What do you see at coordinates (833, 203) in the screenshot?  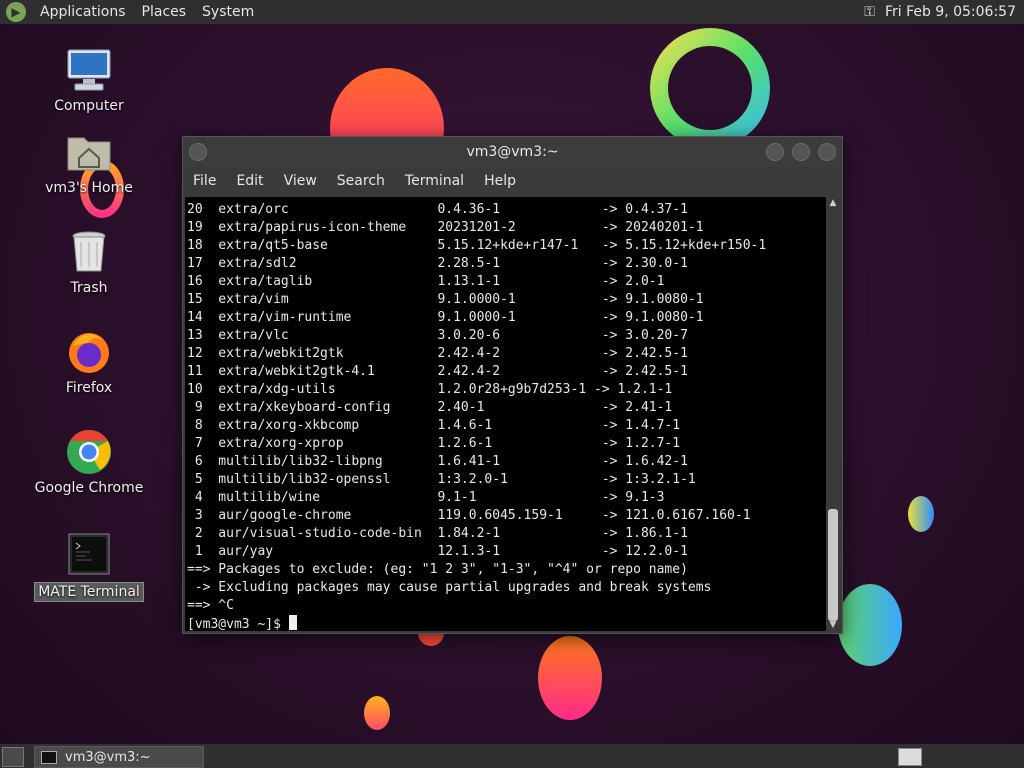 I see `scroll-up-icon: ▲` at bounding box center [833, 203].